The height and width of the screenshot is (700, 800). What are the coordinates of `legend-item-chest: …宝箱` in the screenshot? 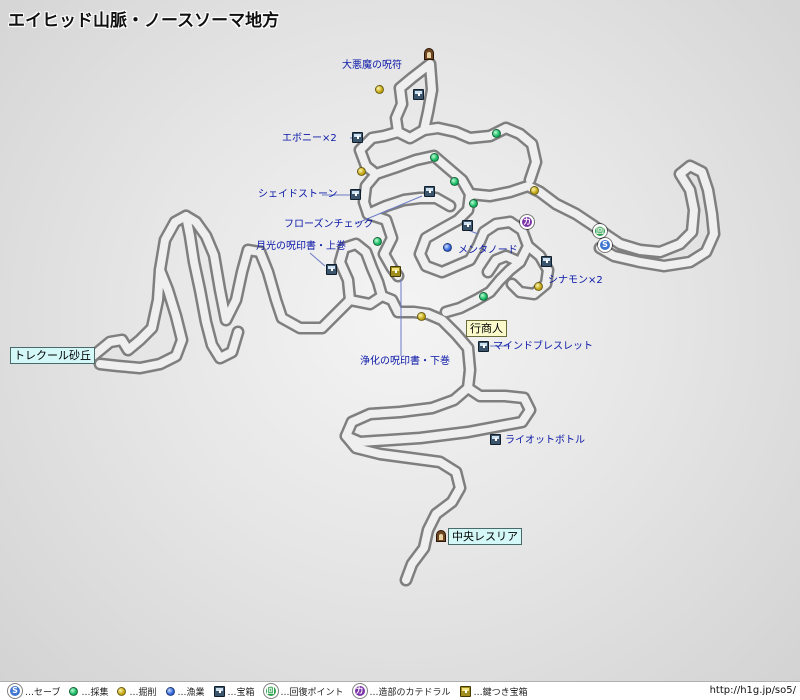 It's located at (234, 691).